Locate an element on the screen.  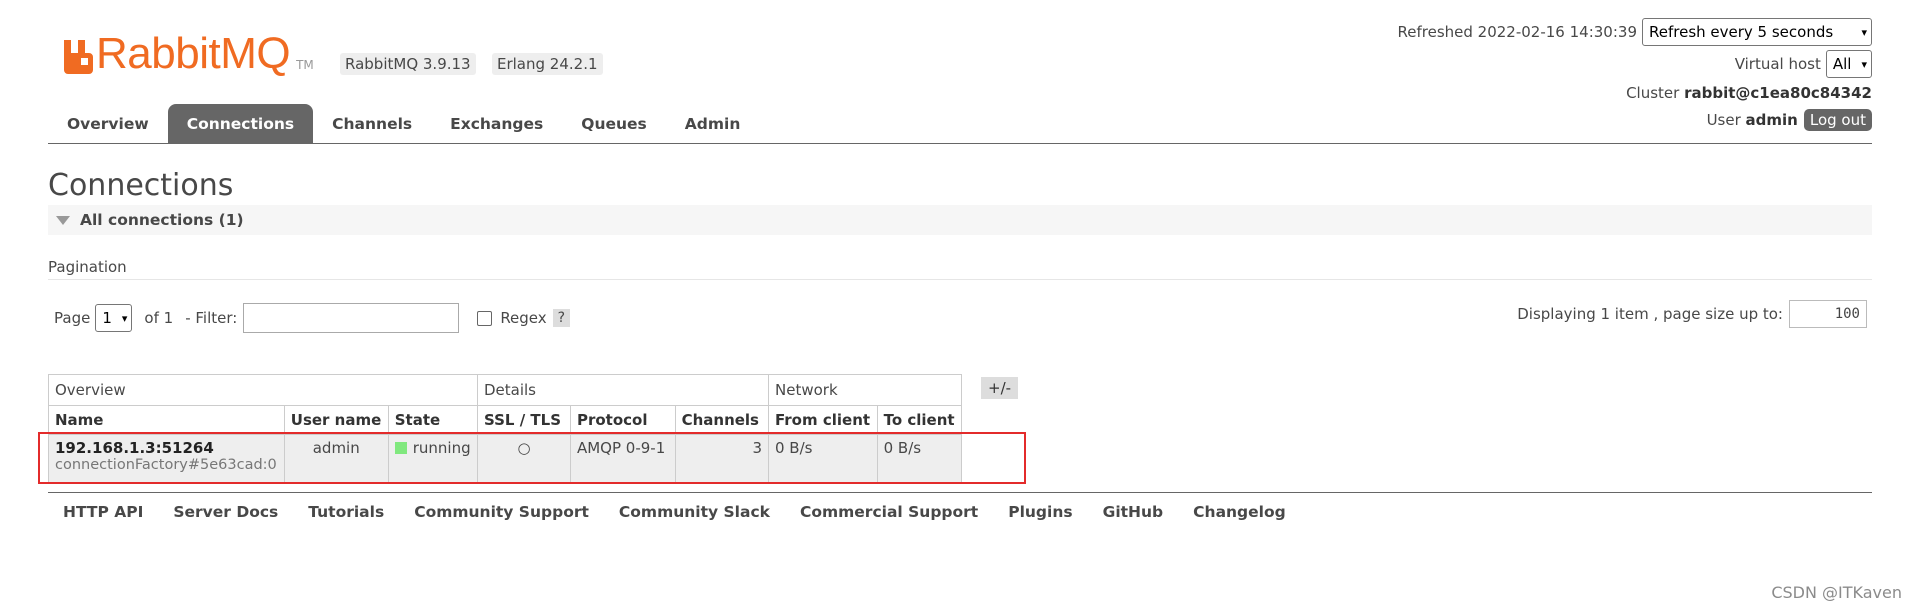
footer-link-commercial-support: Commercial Support is located at coordinates (889, 512).